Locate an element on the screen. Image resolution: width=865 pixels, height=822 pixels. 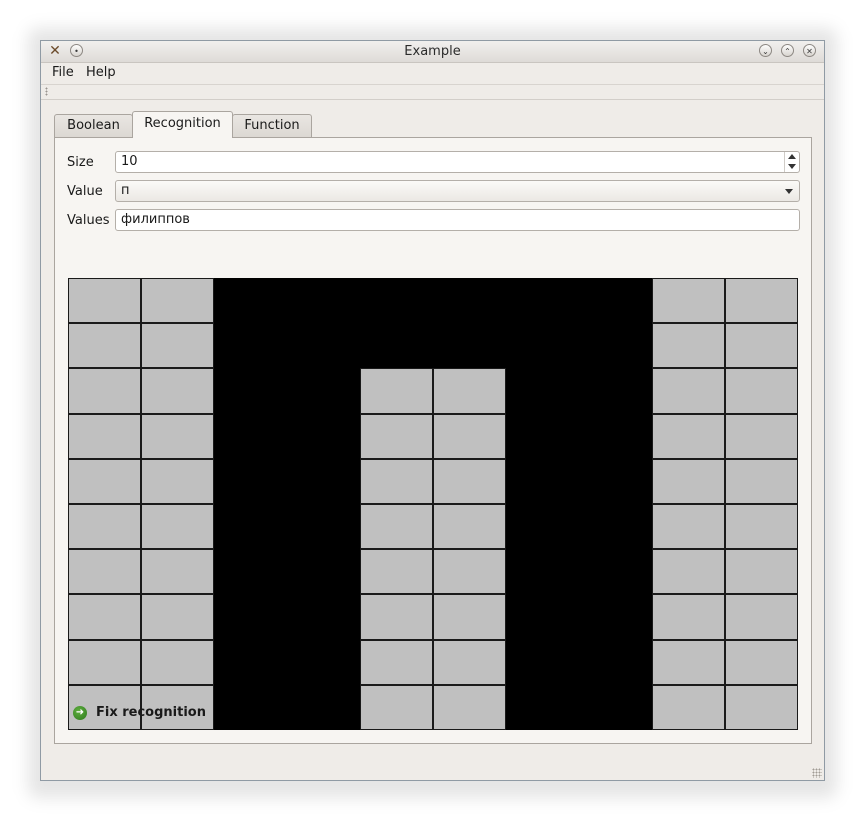
maximize-icon: ⌃ is located at coordinates (787, 50).